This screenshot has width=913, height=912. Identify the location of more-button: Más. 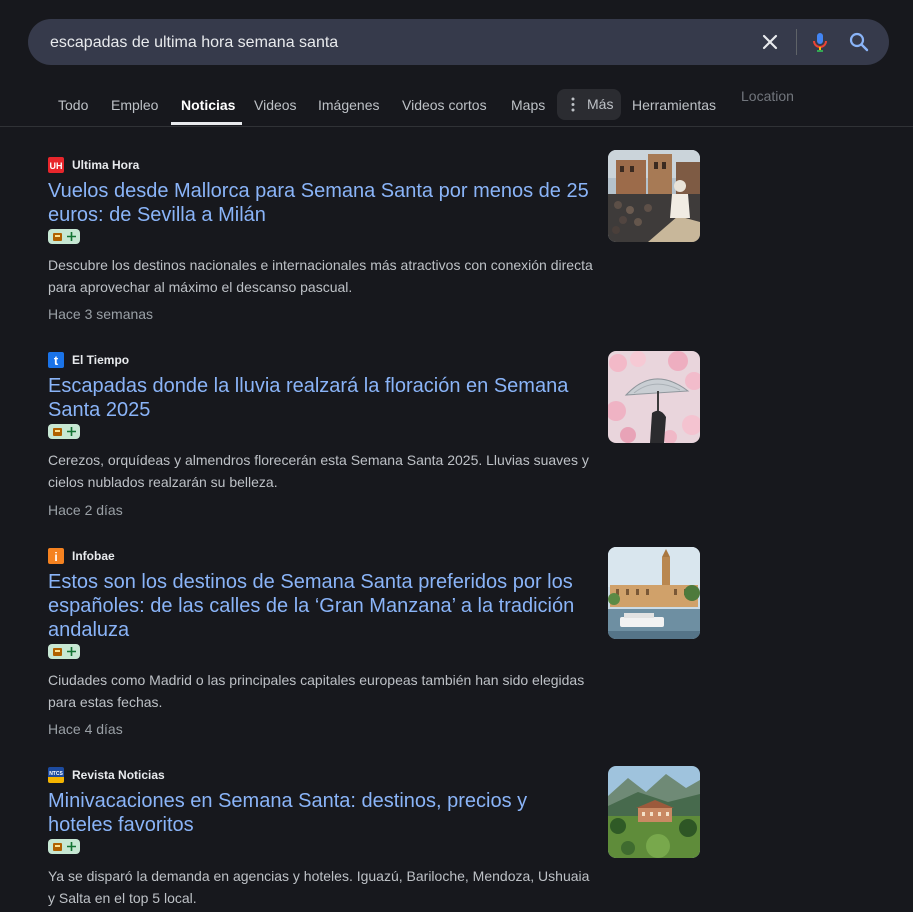
(589, 104).